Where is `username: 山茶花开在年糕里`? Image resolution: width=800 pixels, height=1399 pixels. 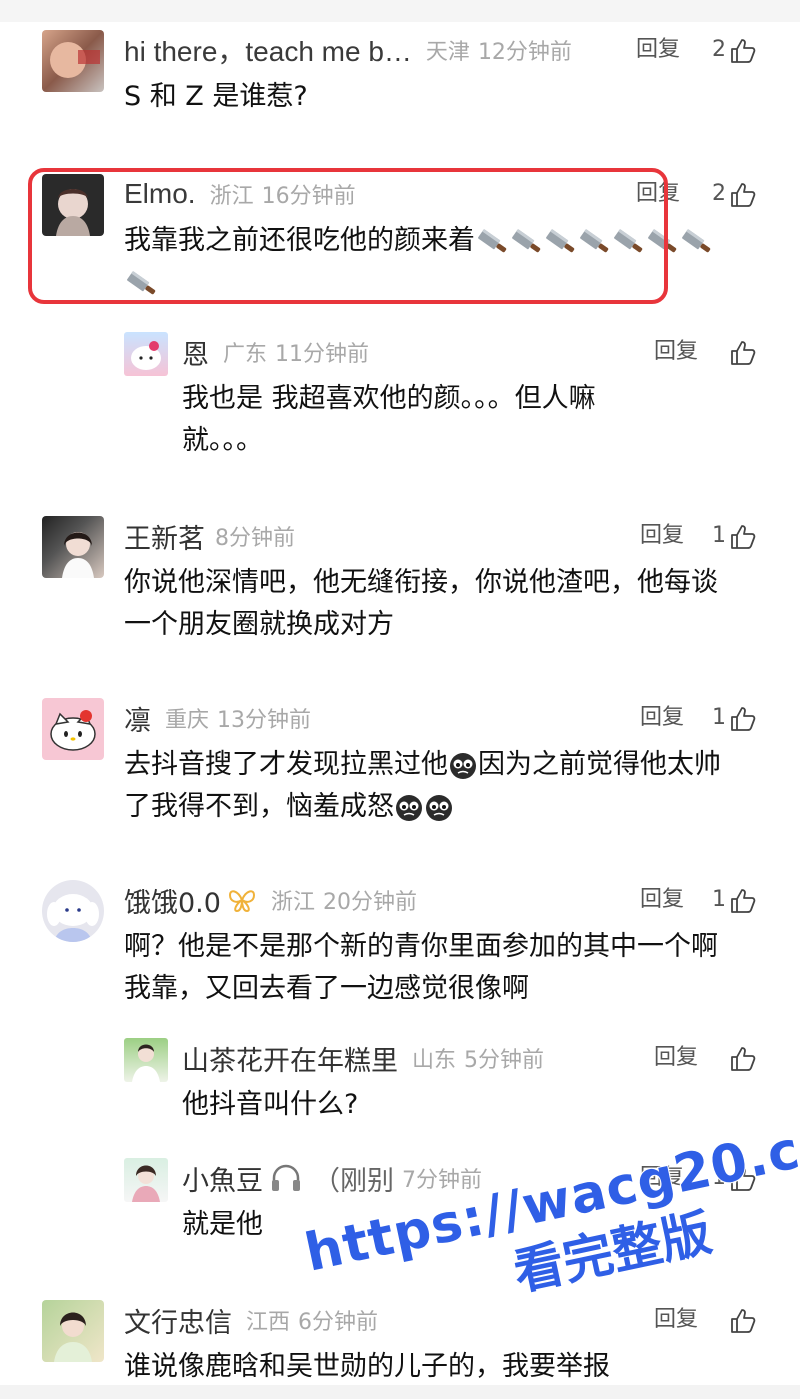
username: 山茶花开在年糕里 is located at coordinates (290, 1058).